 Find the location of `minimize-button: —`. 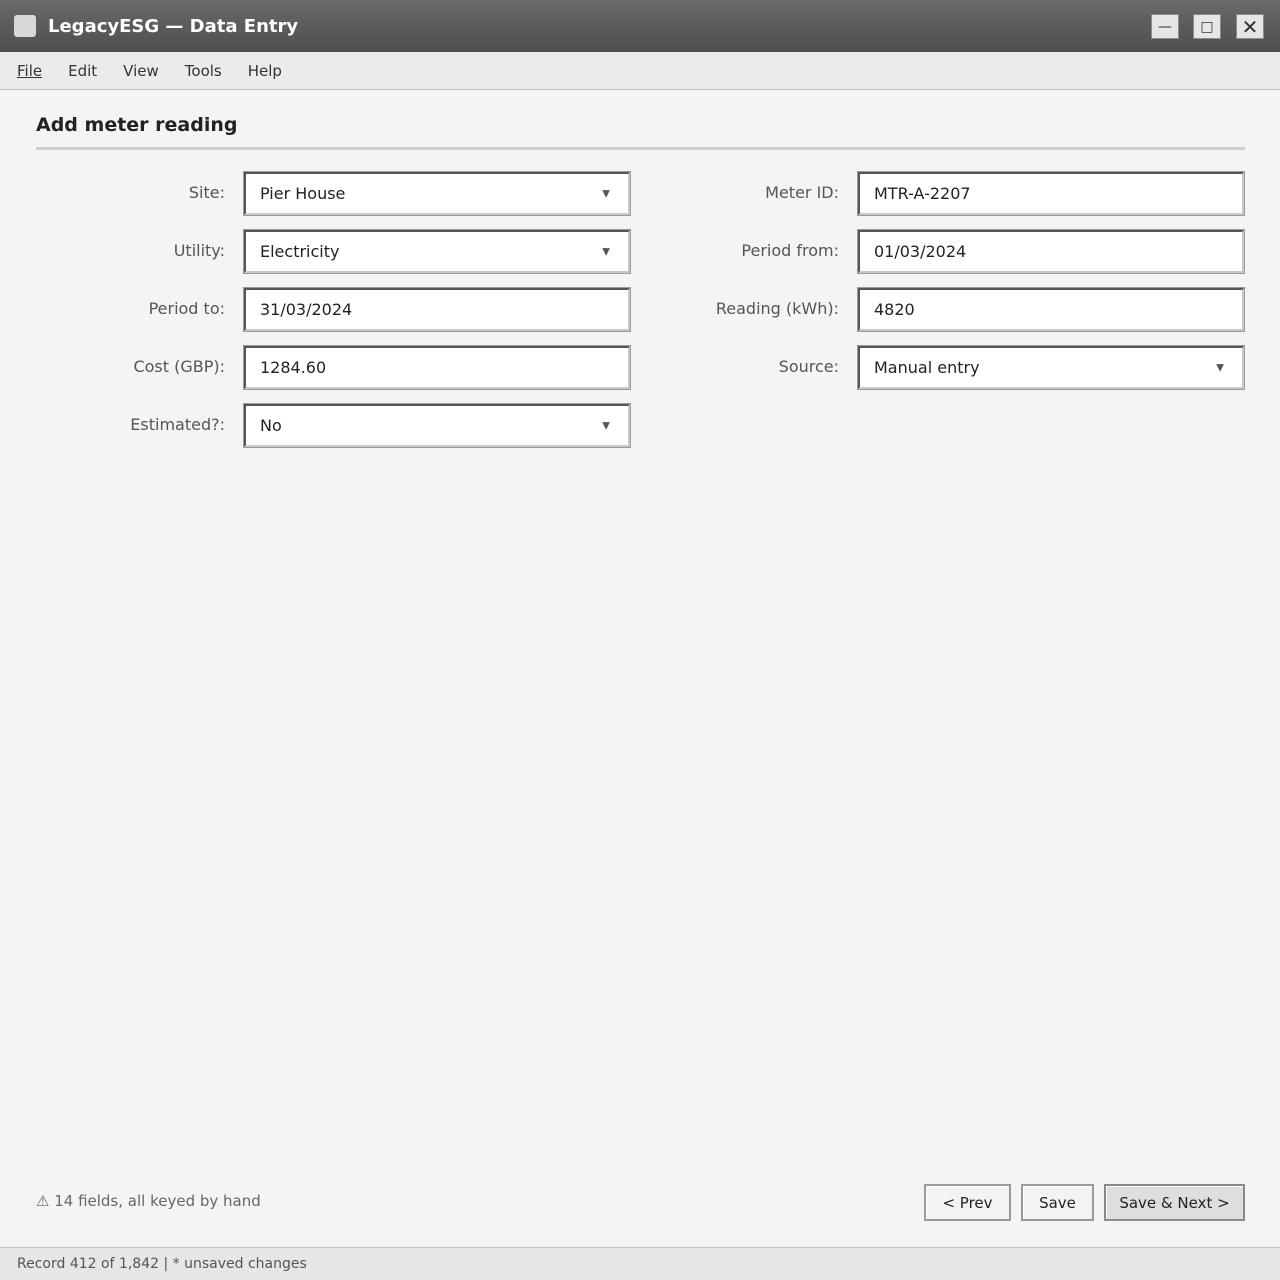

minimize-button: — is located at coordinates (1165, 26).